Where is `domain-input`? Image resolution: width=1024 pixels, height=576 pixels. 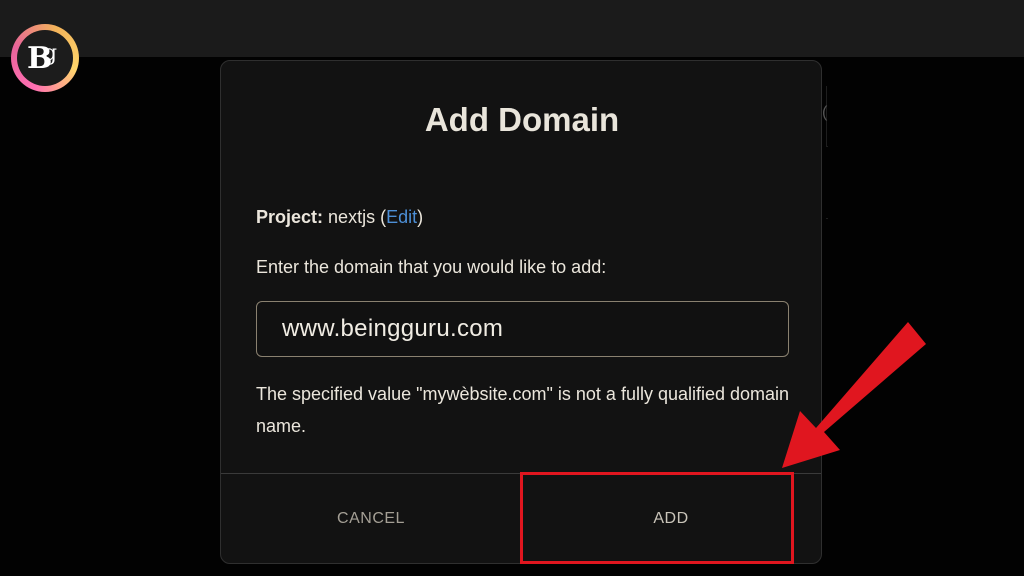 domain-input is located at coordinates (522, 329).